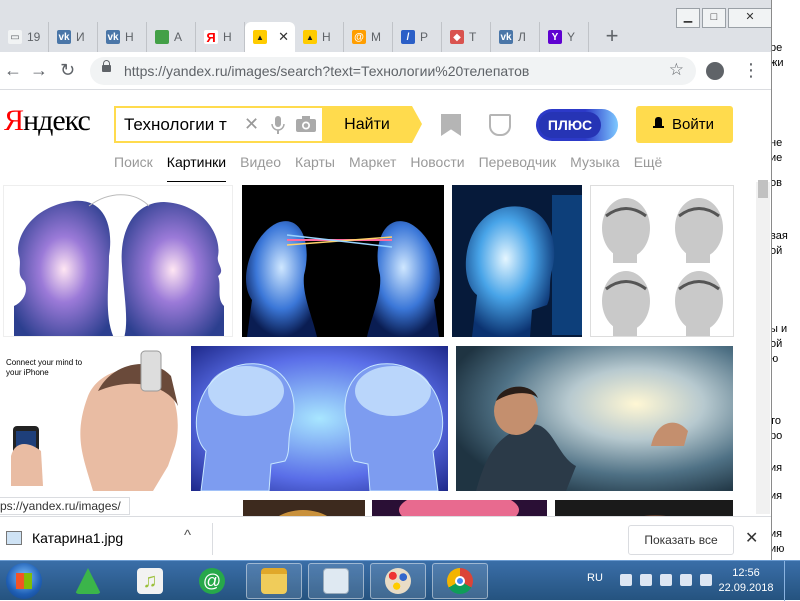  Describe the element at coordinates (626, 580) in the screenshot. I see `tray-up-icon` at that location.